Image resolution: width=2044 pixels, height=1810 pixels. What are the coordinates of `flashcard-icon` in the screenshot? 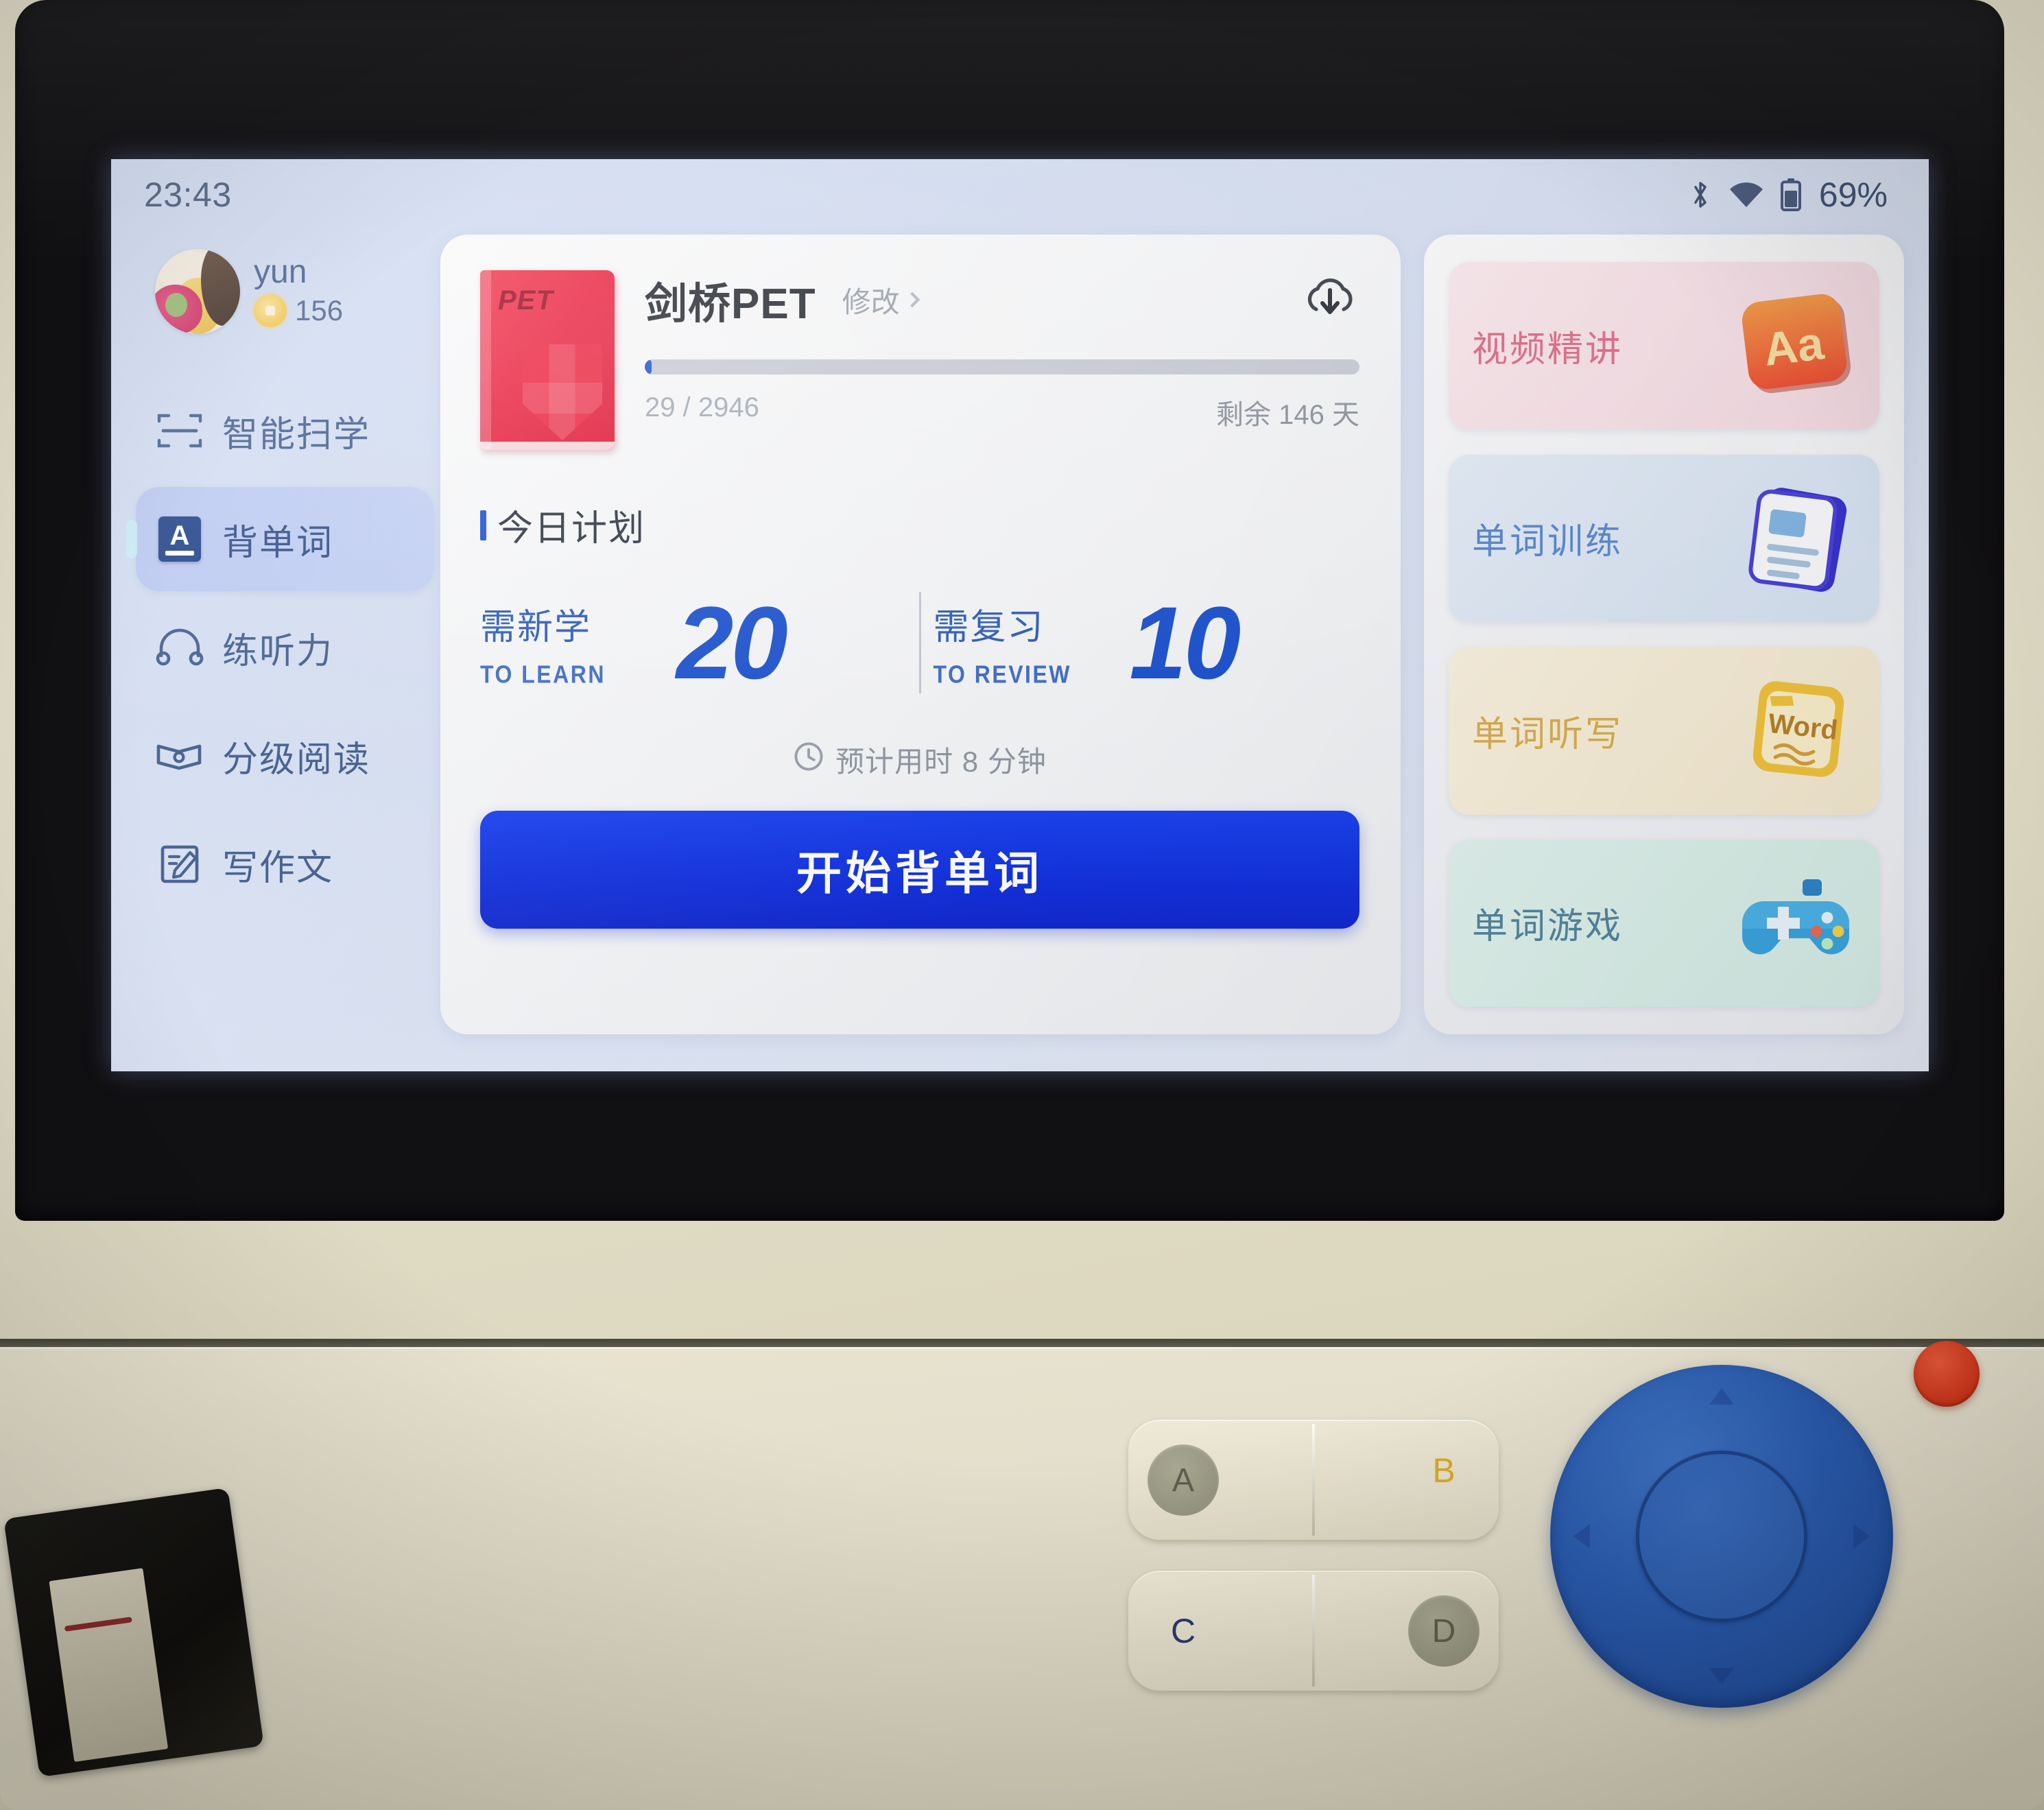 It's located at (1797, 538).